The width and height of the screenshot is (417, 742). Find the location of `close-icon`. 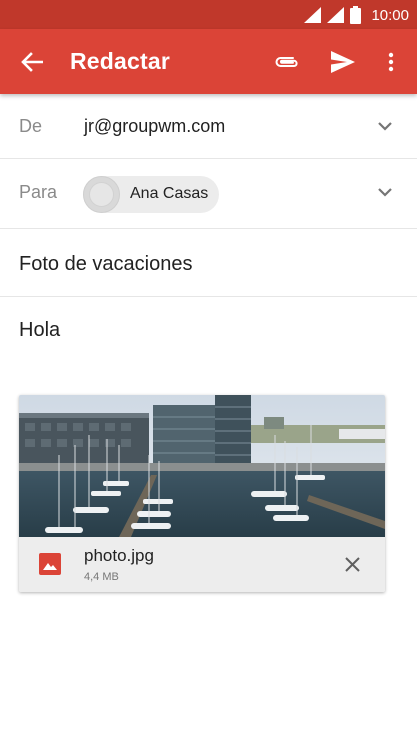

close-icon is located at coordinates (352, 564).